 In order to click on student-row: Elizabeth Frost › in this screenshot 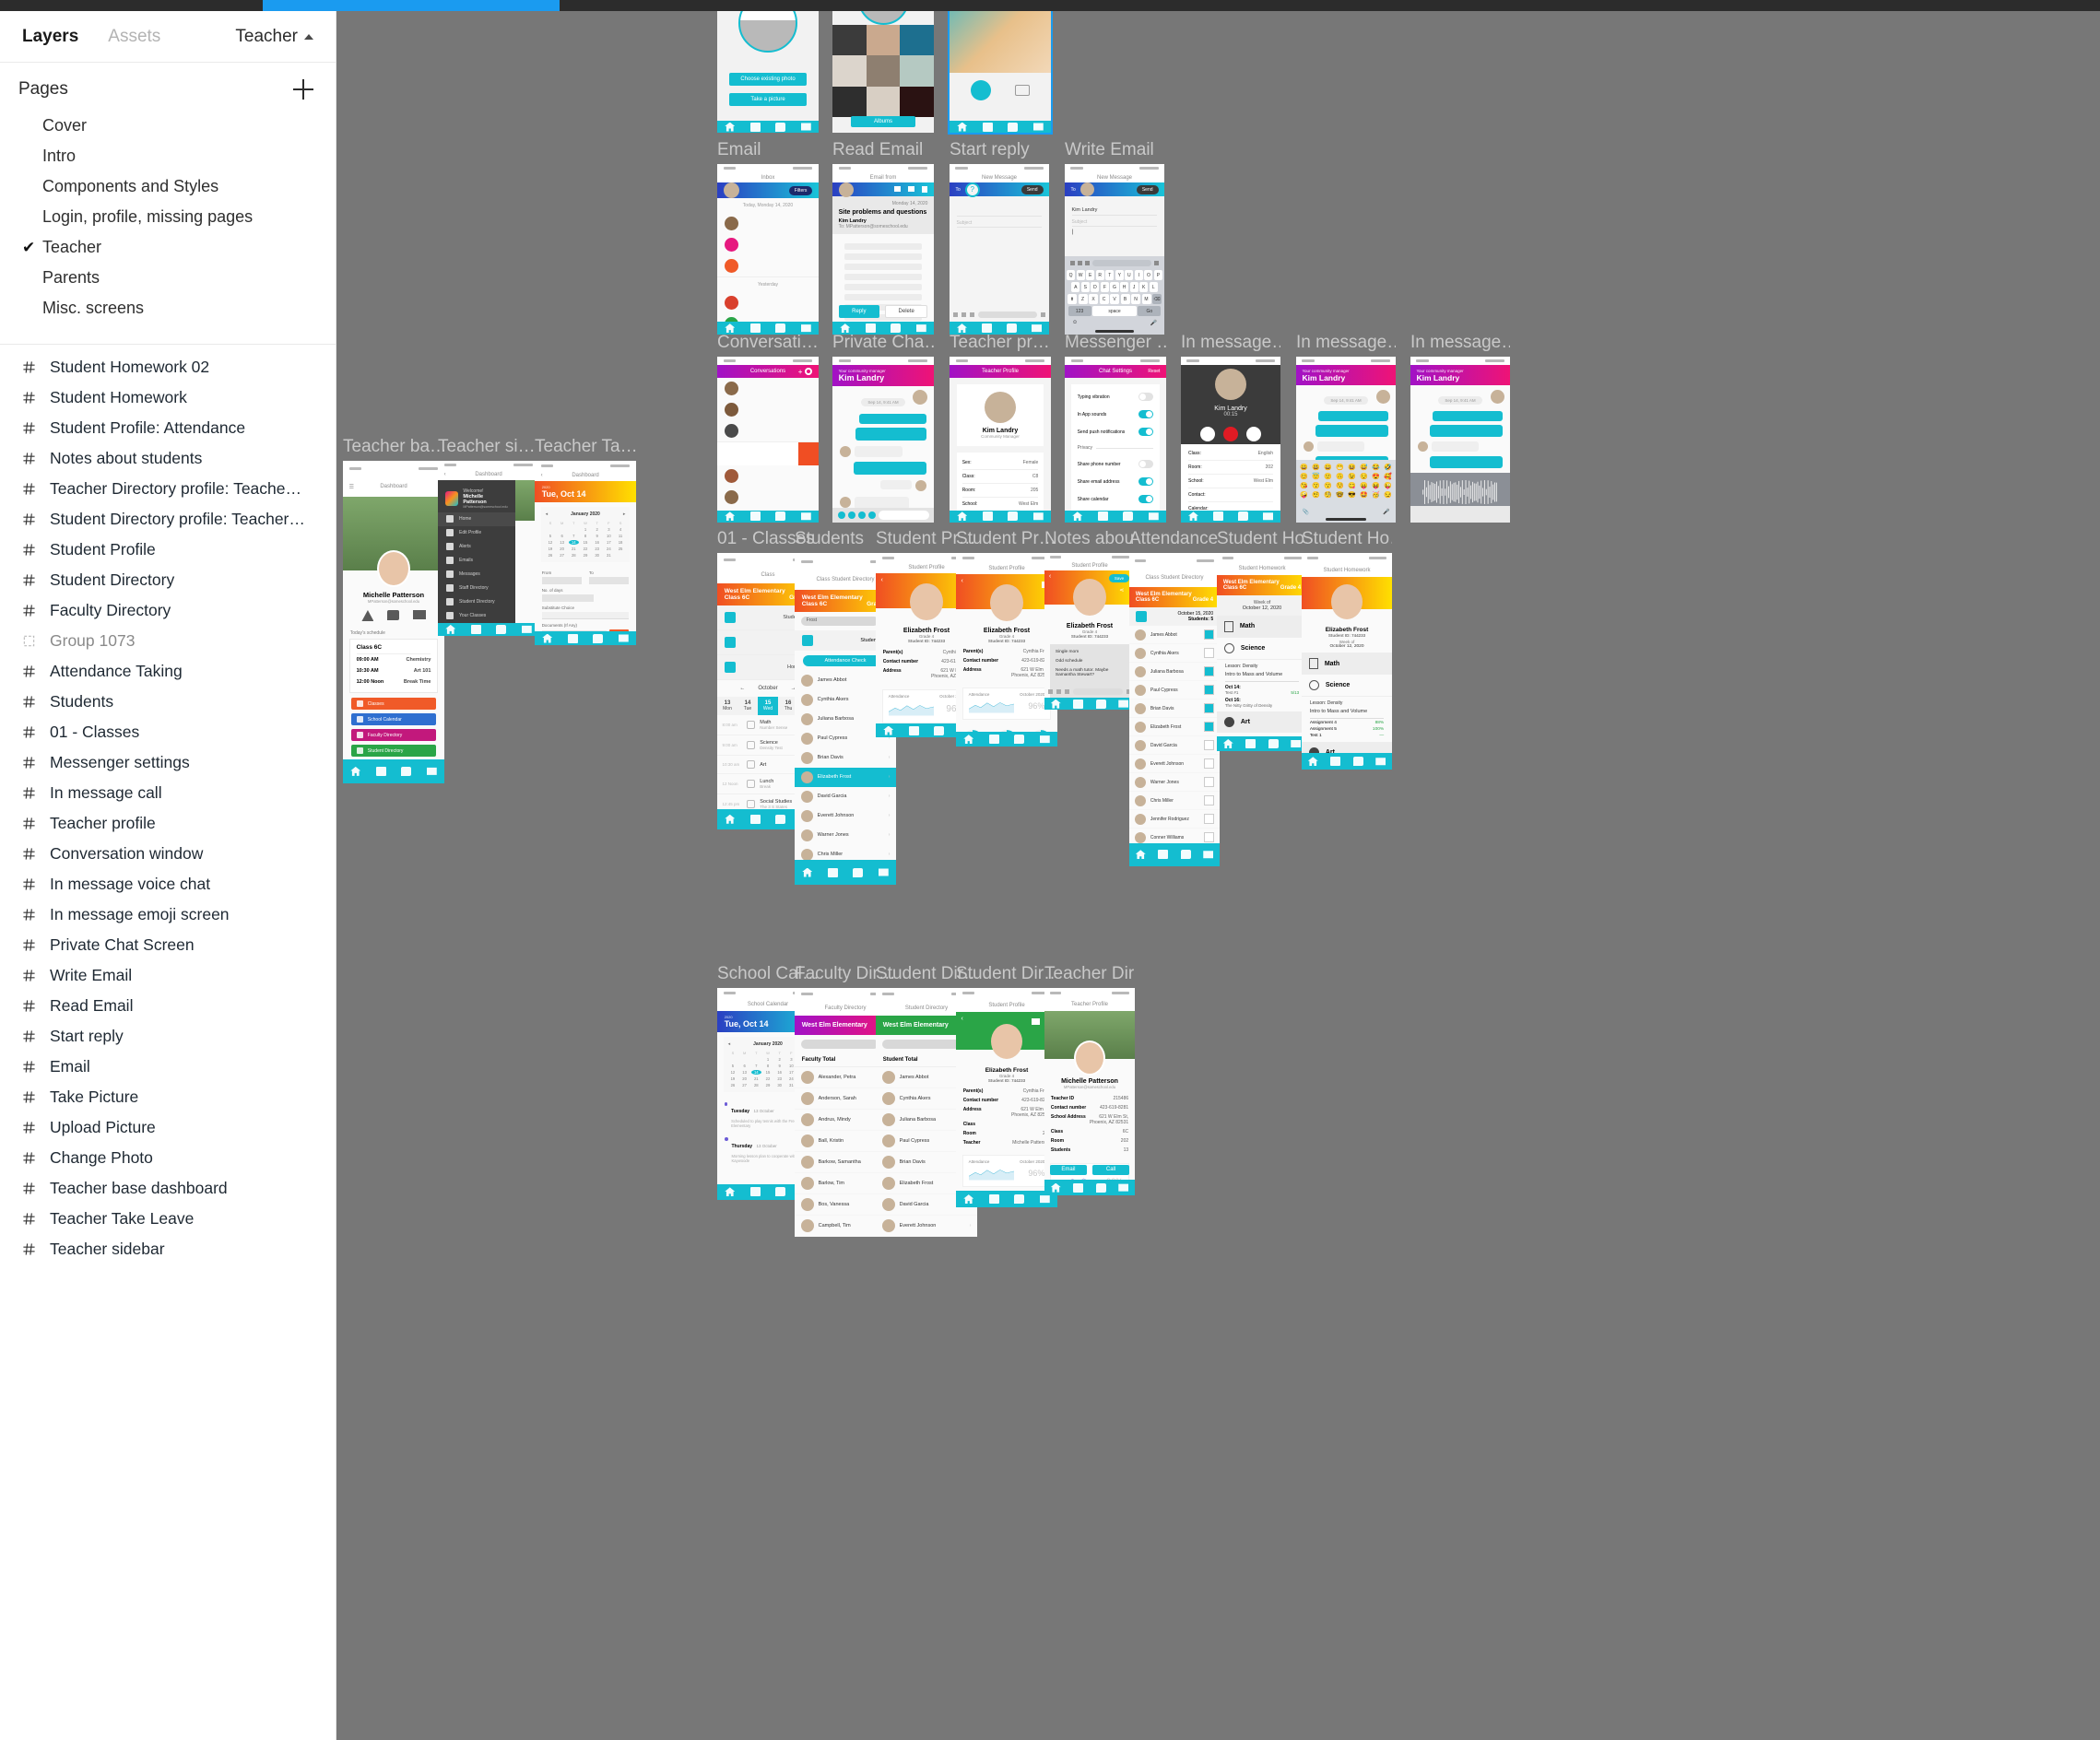, I will do `click(846, 777)`.